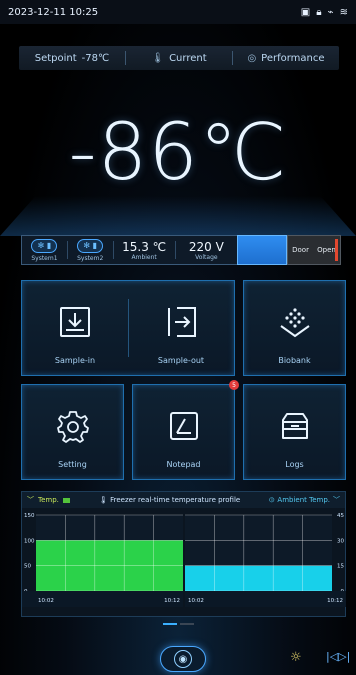  What do you see at coordinates (206, 246) in the screenshot?
I see `voltage-value: 220 V` at bounding box center [206, 246].